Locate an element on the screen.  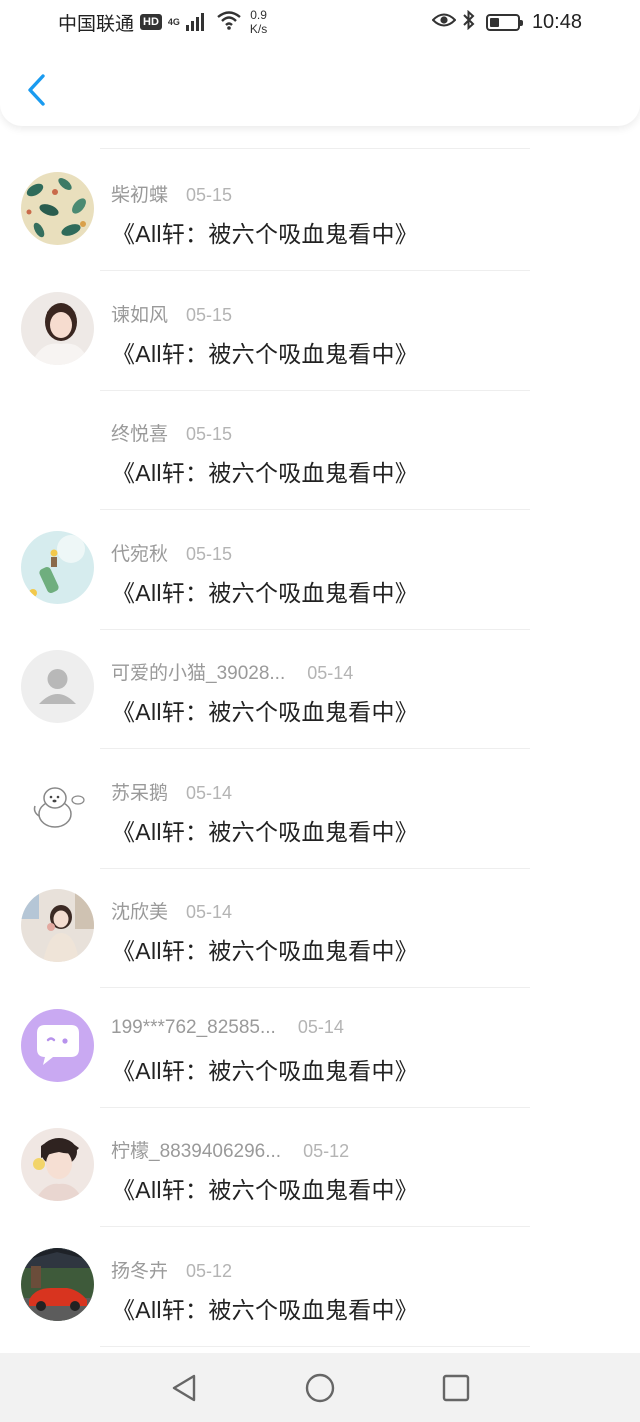
status-right: 10:48 is located at coordinates (506, 22).